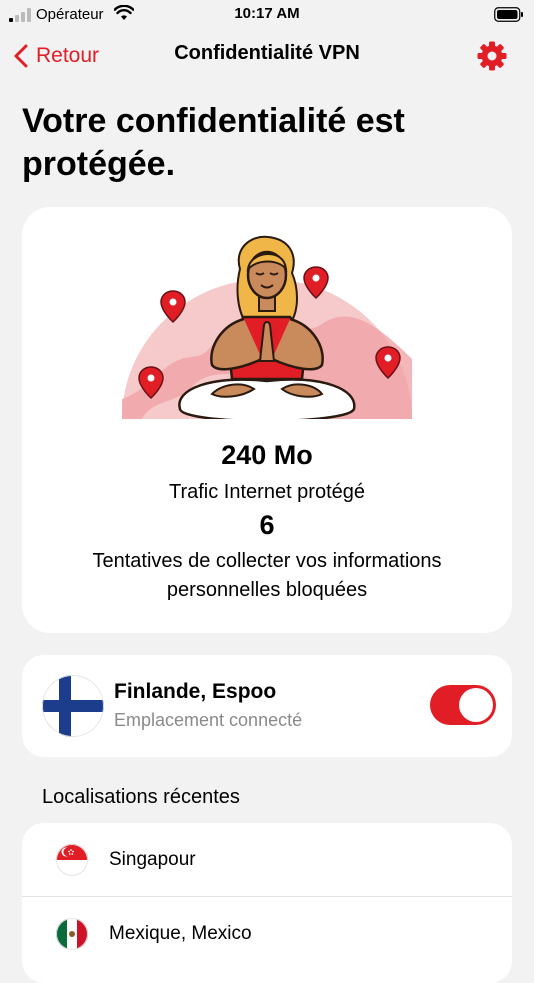 The image size is (534, 983). What do you see at coordinates (267, 706) in the screenshot?
I see `connected-location-card: Finlande, Espoo Emplacement connecté` at bounding box center [267, 706].